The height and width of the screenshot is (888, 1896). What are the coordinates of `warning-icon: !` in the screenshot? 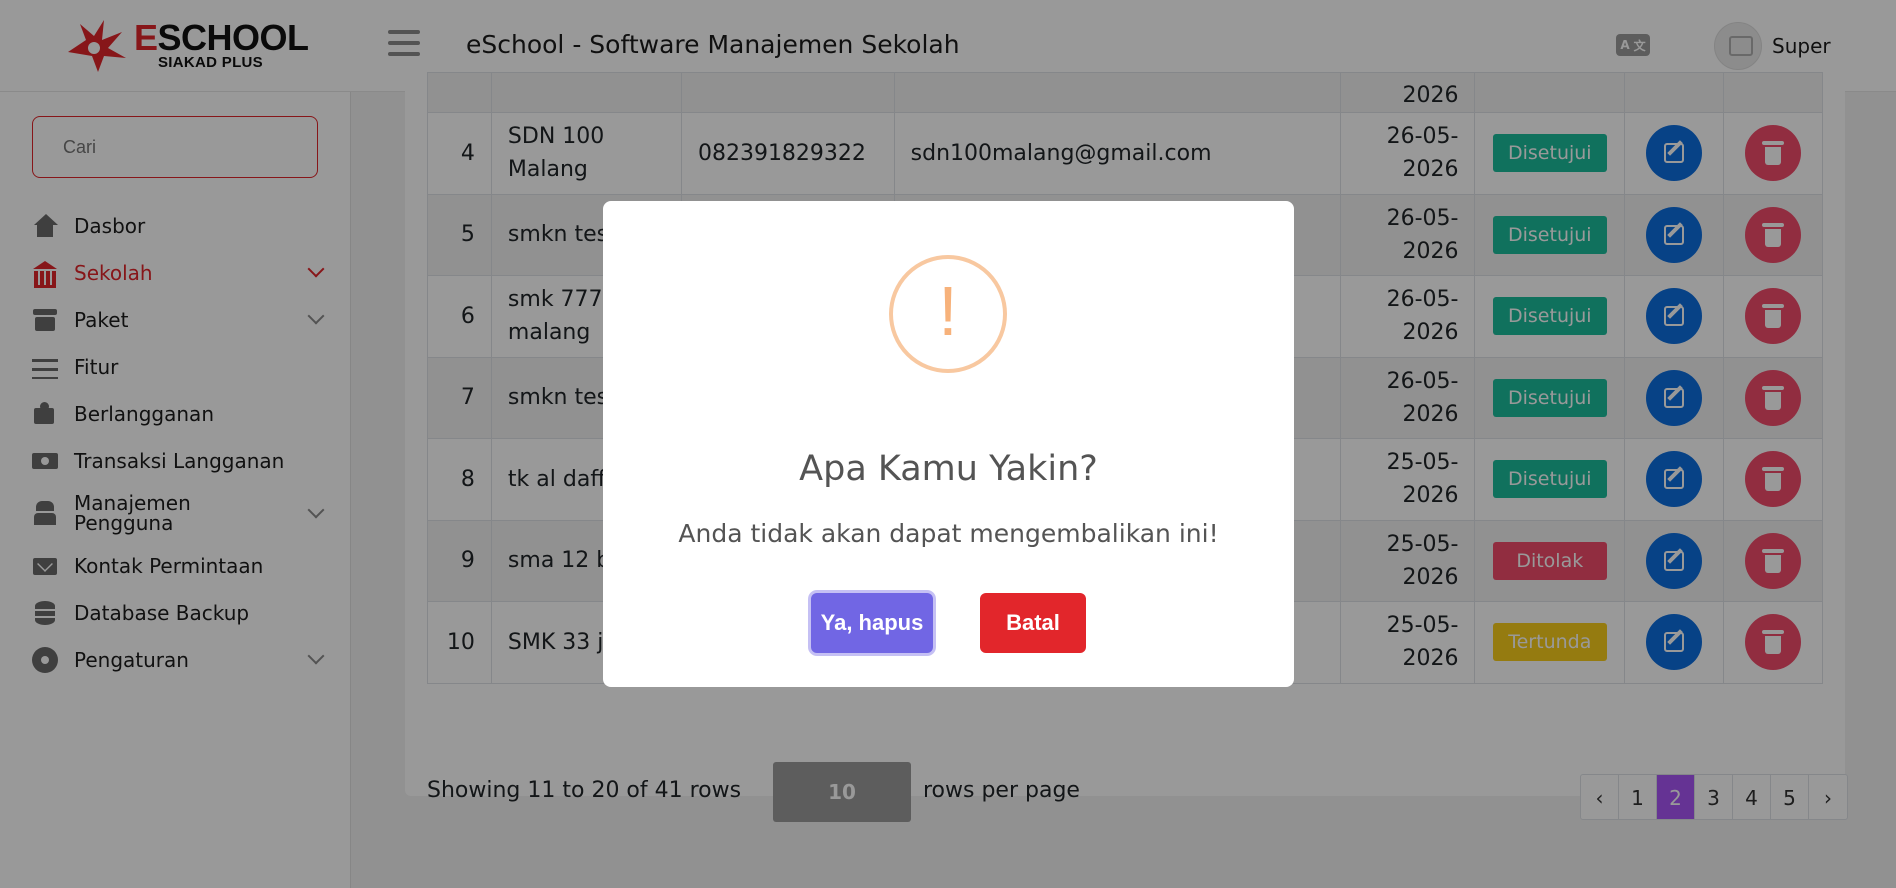 It's located at (948, 314).